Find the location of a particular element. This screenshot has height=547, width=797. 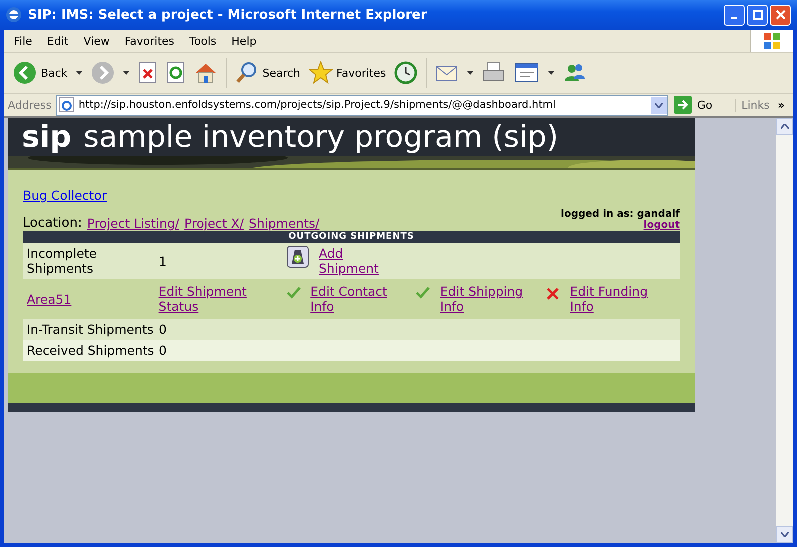

search-button: Search is located at coordinates (268, 73).